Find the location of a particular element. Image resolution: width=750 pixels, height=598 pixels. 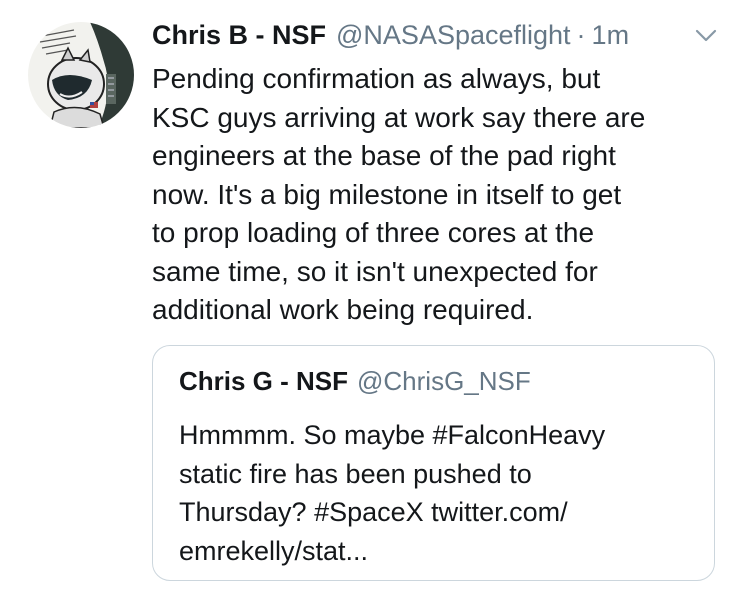

display-name: Chris B - NSF is located at coordinates (239, 35).